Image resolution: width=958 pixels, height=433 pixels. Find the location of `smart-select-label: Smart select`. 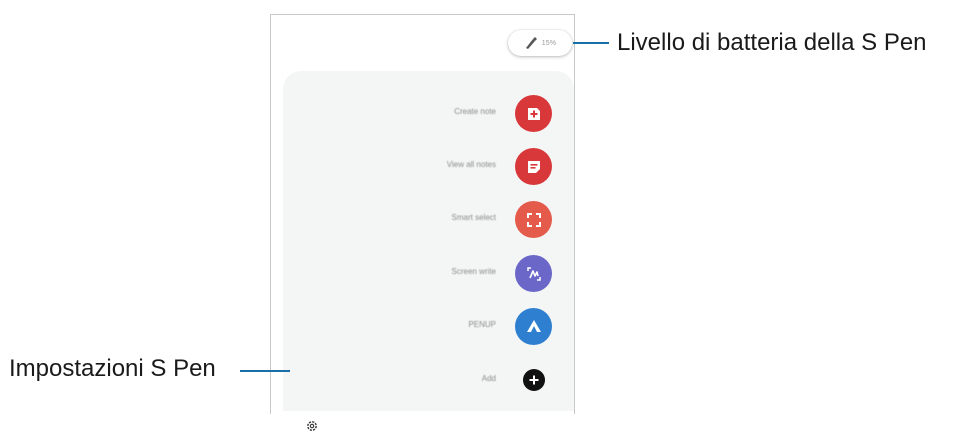

smart-select-label: Smart select is located at coordinates (473, 217).